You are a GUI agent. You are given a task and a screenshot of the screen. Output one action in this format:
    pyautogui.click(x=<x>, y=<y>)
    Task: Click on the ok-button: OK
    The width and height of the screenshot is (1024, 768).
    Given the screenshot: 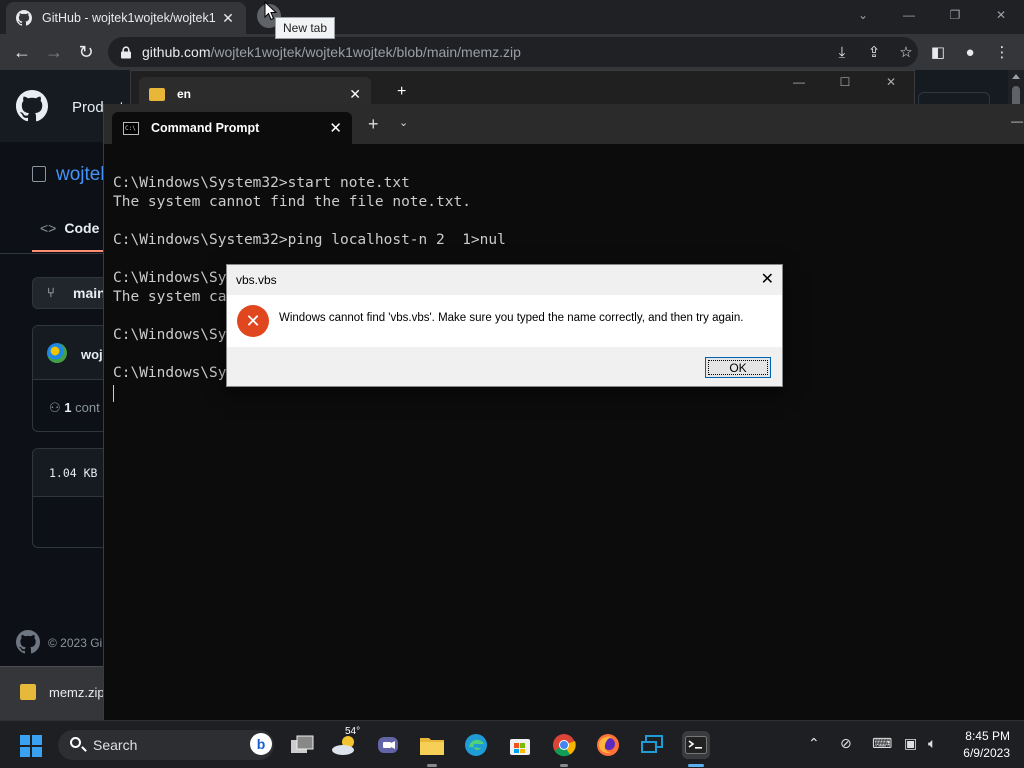 What is the action you would take?
    pyautogui.click(x=738, y=367)
    